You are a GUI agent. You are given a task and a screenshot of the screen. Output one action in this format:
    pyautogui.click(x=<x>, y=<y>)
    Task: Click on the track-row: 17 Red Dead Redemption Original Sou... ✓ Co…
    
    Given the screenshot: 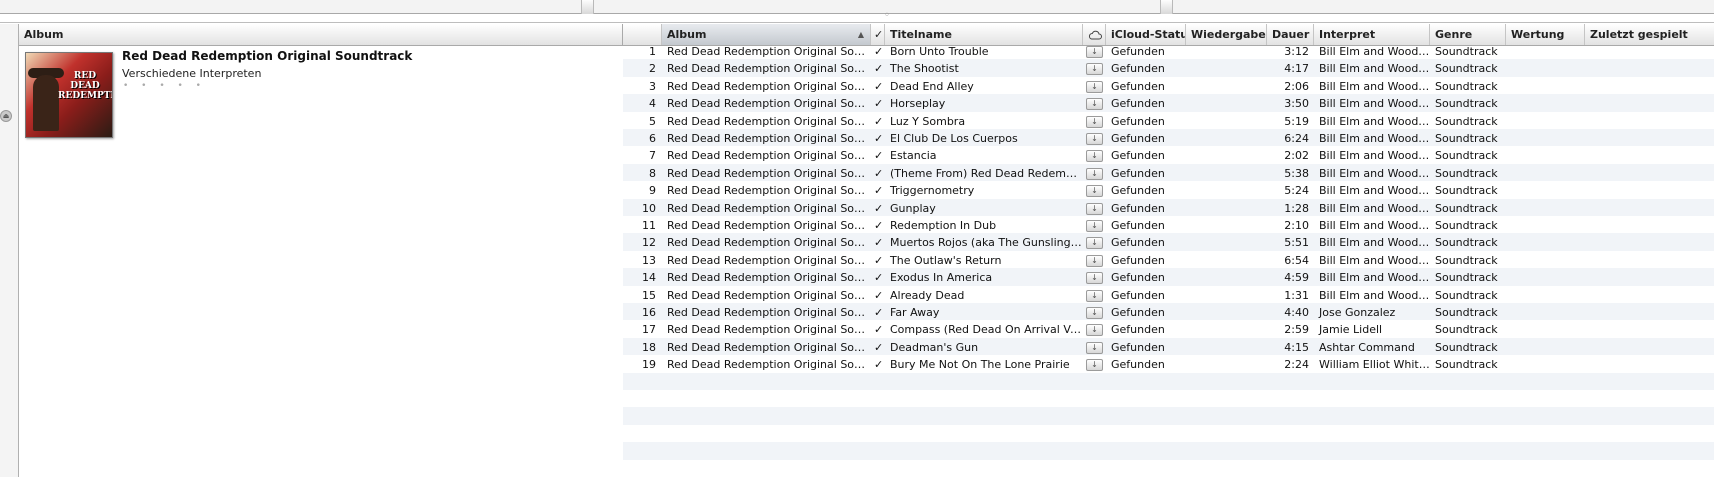 What is the action you would take?
    pyautogui.click(x=1168, y=328)
    